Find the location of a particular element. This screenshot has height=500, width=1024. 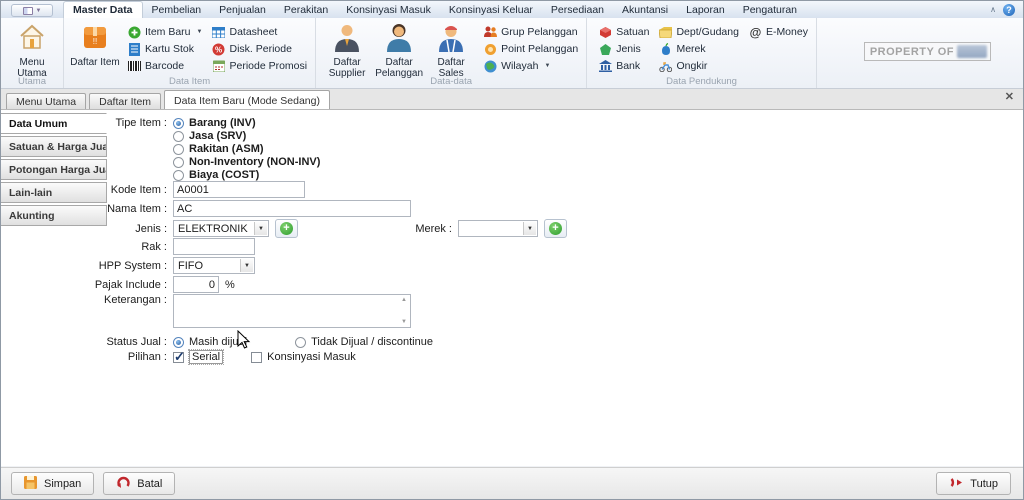

satuan-label: Satuan is located at coordinates (633, 32).